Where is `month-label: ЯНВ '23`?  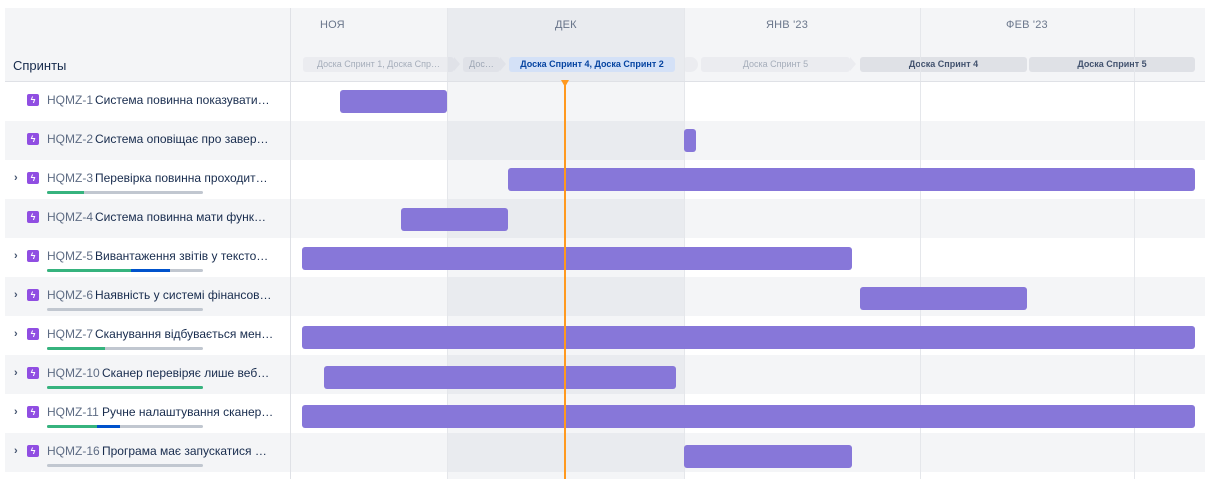
month-label: ЯНВ '23 is located at coordinates (787, 25).